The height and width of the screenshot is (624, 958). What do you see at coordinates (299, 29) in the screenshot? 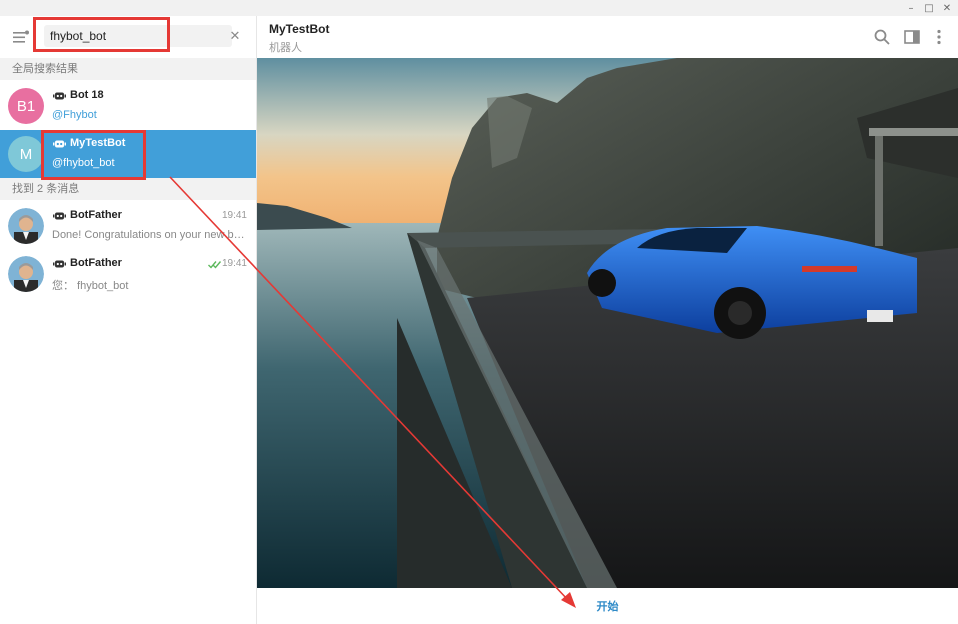
I see `chat-title: MyTestBot` at bounding box center [299, 29].